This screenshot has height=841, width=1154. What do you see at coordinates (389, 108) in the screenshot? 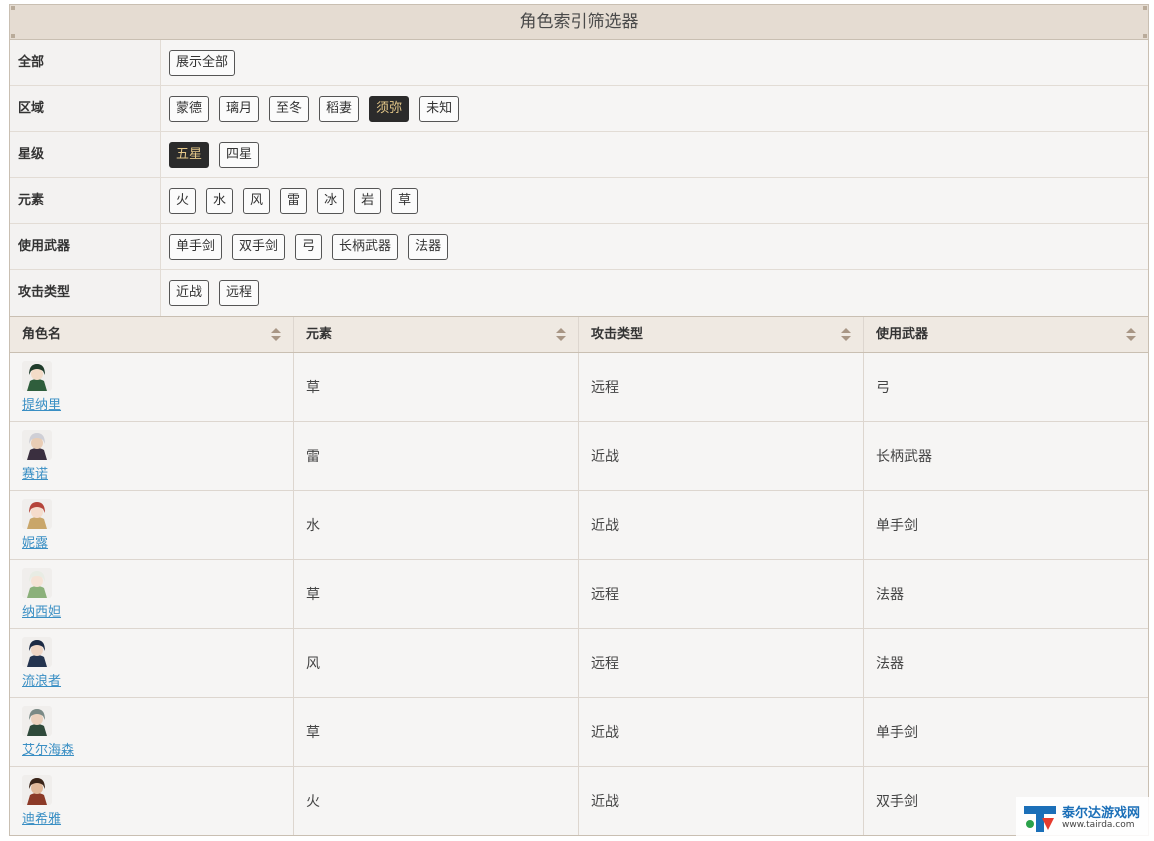
I see `filter-option-button: 须弥` at bounding box center [389, 108].